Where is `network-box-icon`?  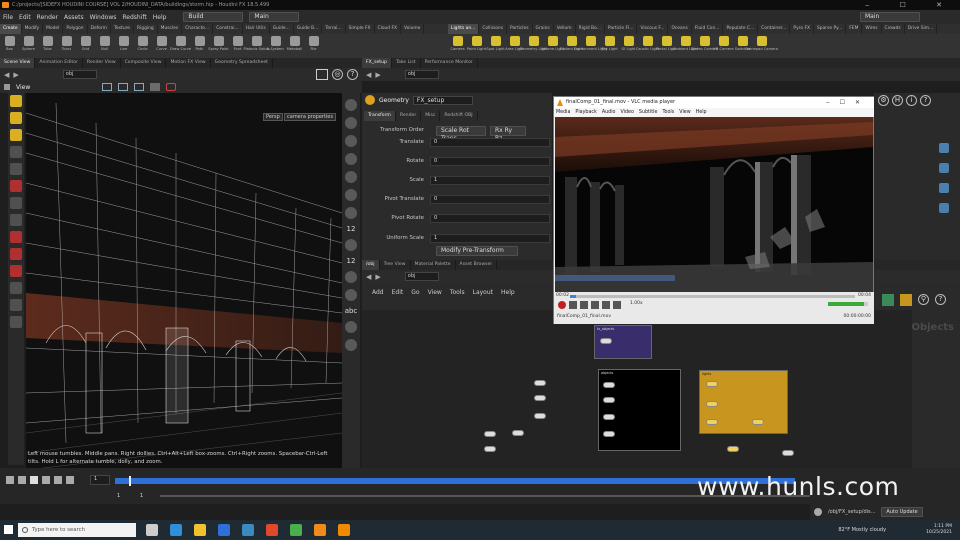 network-box-icon is located at coordinates (906, 300).